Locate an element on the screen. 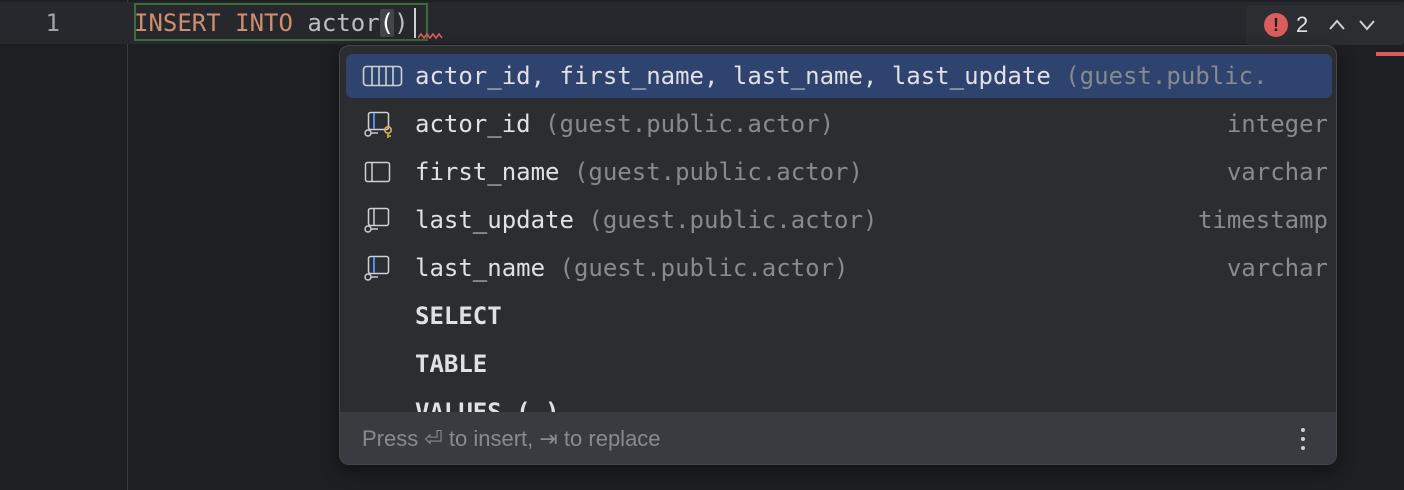  more-vertical-icon is located at coordinates (1303, 439).